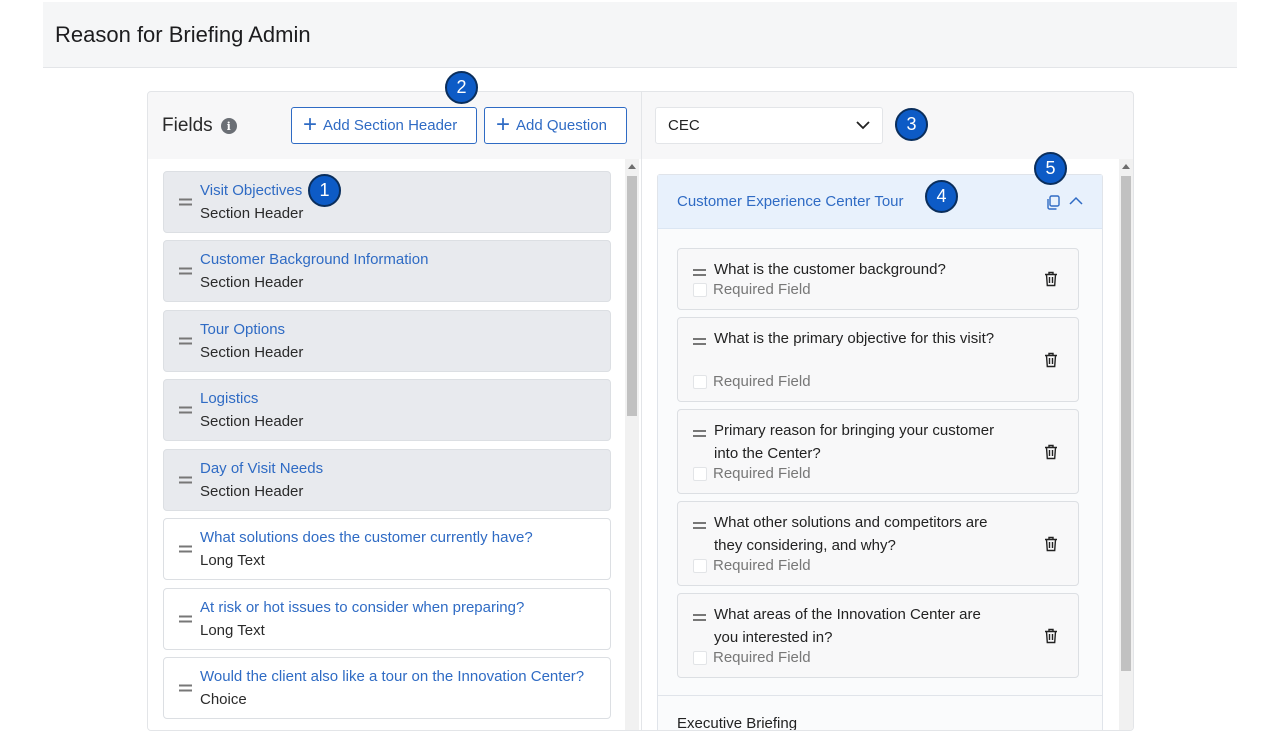 The image size is (1280, 731). Describe the element at coordinates (561, 125) in the screenshot. I see `add-question-label: Add Question` at that location.